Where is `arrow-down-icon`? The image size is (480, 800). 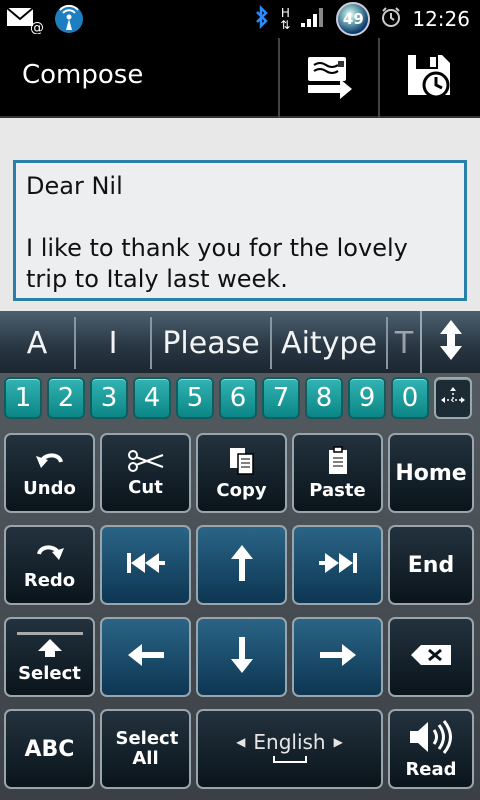
arrow-down-icon is located at coordinates (242, 657).